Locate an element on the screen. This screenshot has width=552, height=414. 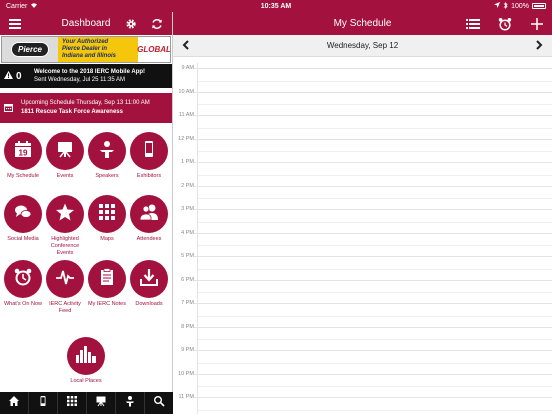
tile-label: Downloads is located at coordinates (149, 304).